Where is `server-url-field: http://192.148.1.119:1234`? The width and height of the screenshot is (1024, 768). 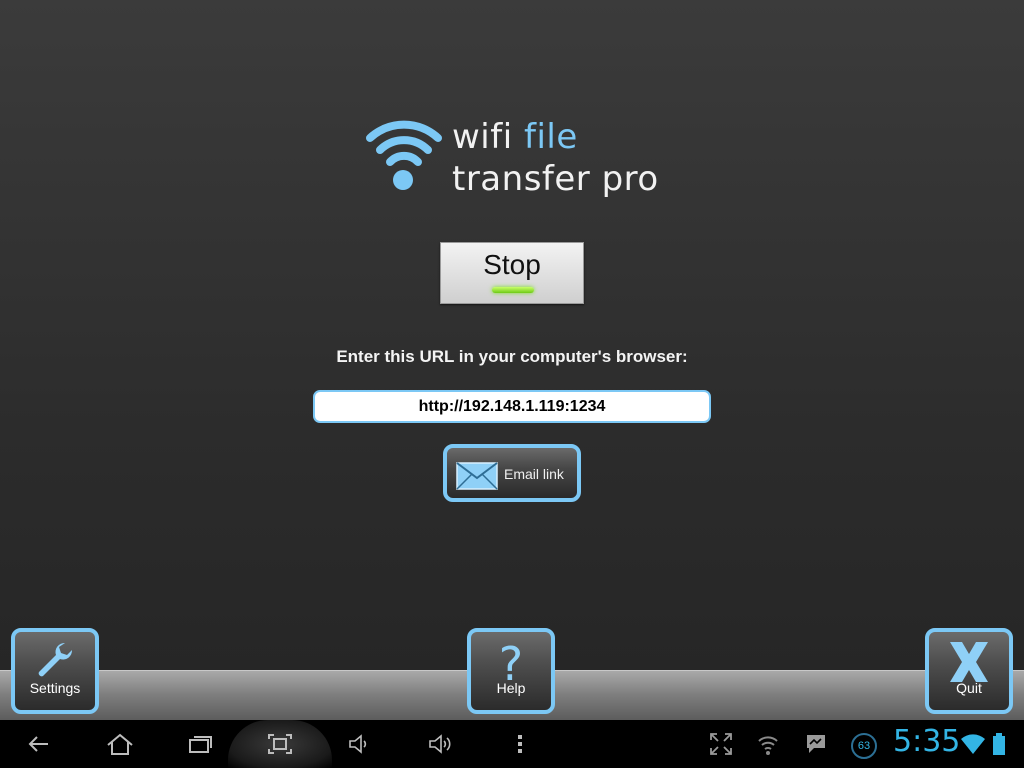
server-url-field: http://192.148.1.119:1234 is located at coordinates (512, 406).